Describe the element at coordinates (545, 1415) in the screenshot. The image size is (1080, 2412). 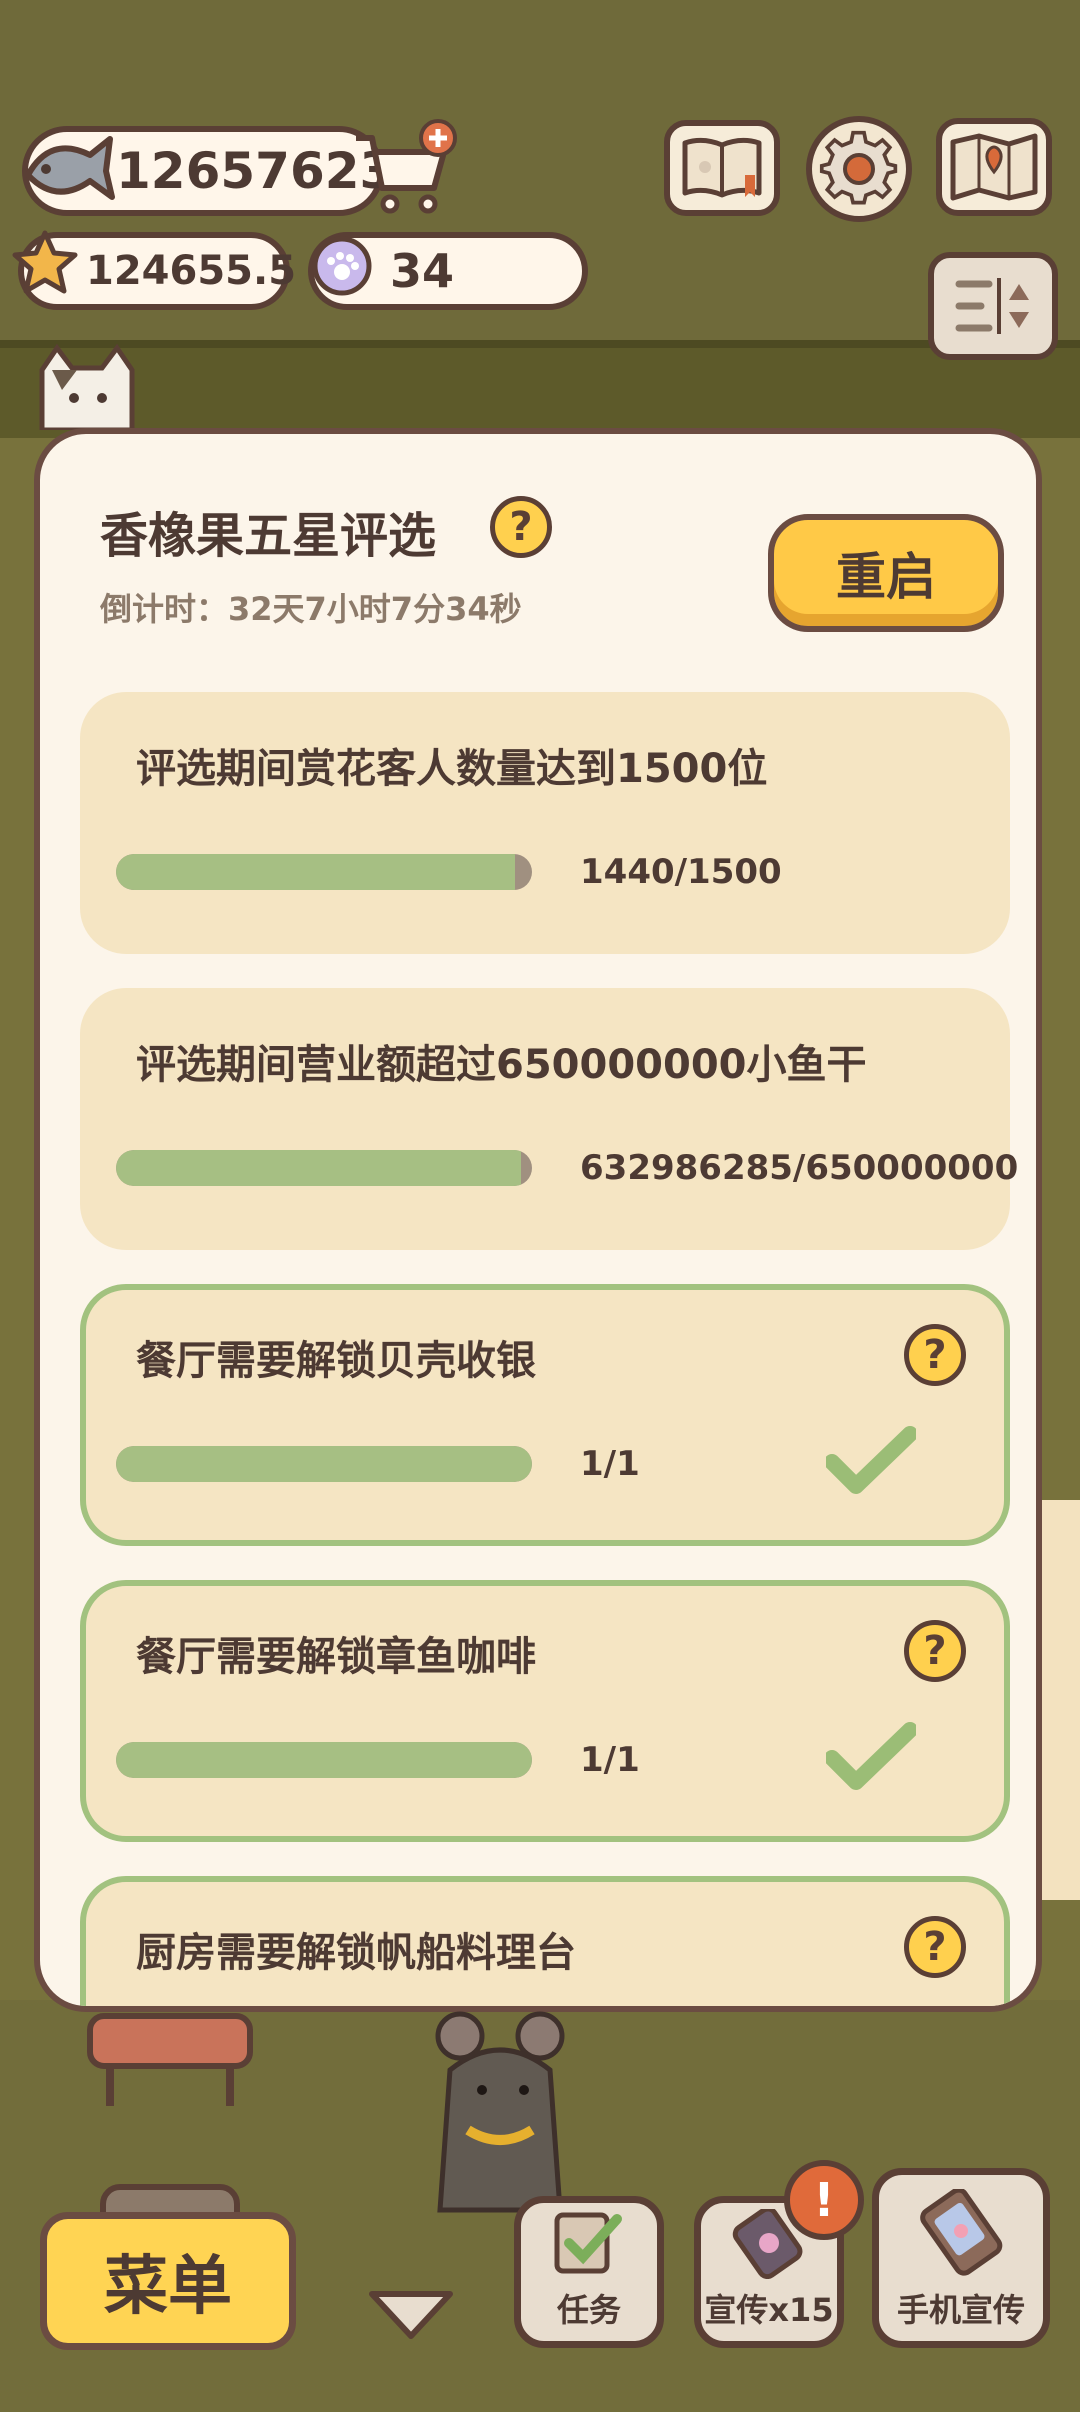
I see `task-card-completed: 餐厅需要解锁贝壳收银 ? 1/1` at that location.